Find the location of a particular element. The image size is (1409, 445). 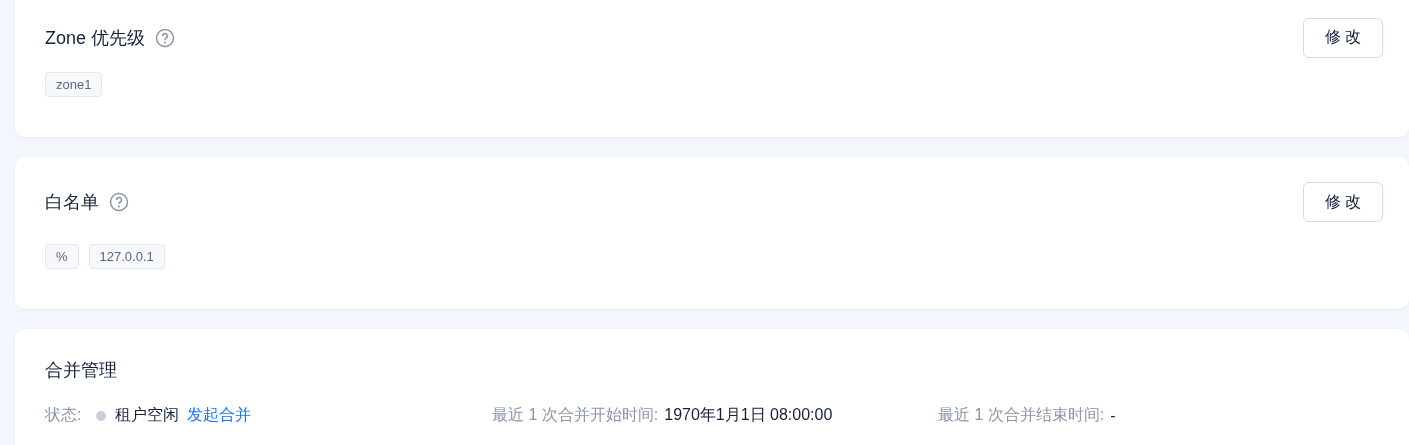

tag: 127.0.0.1 is located at coordinates (126, 256).